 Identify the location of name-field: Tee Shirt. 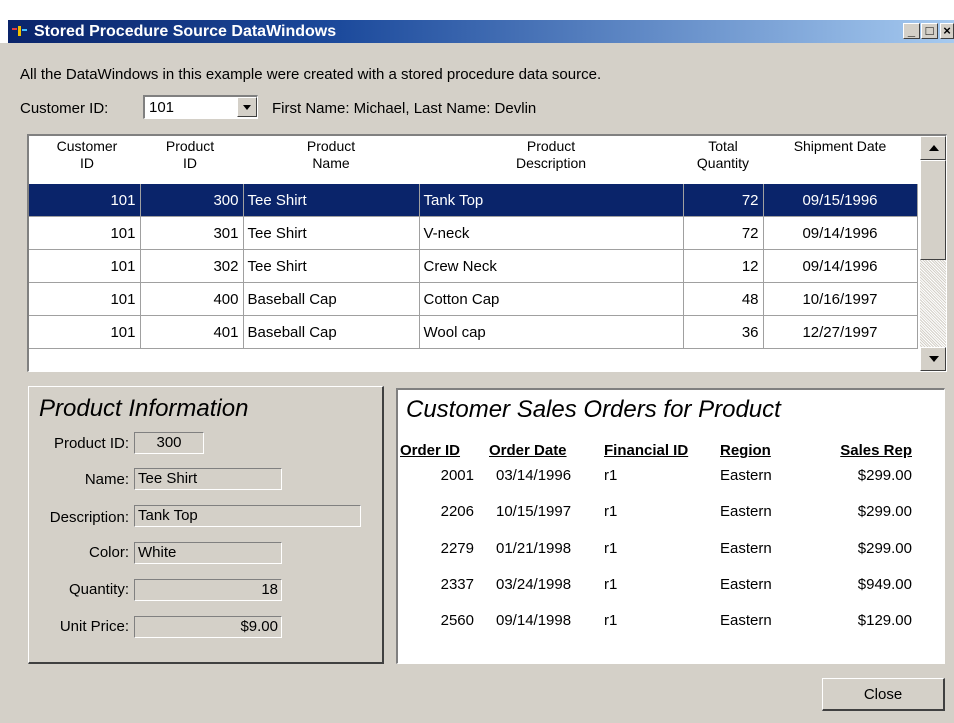
(208, 479).